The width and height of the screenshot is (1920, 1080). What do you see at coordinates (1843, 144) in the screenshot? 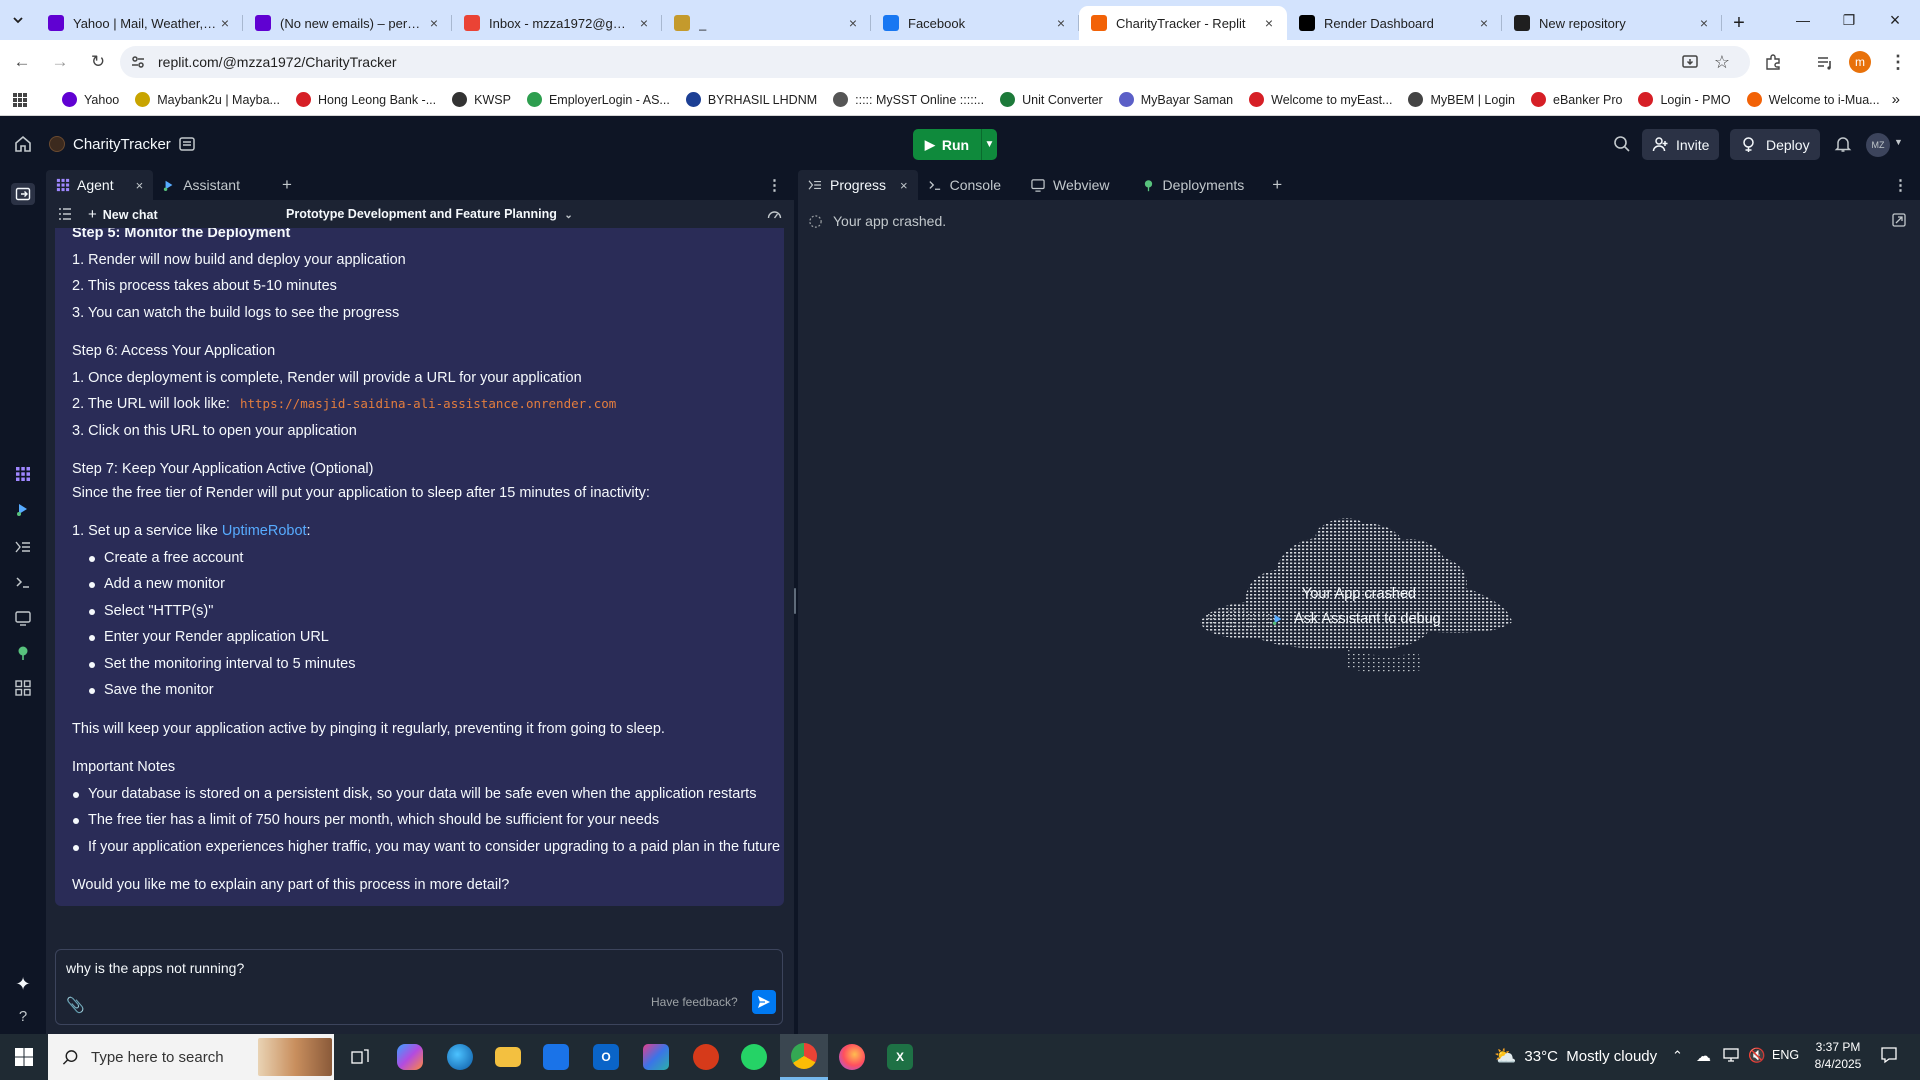
I see `notifications-bell-icon` at bounding box center [1843, 144].